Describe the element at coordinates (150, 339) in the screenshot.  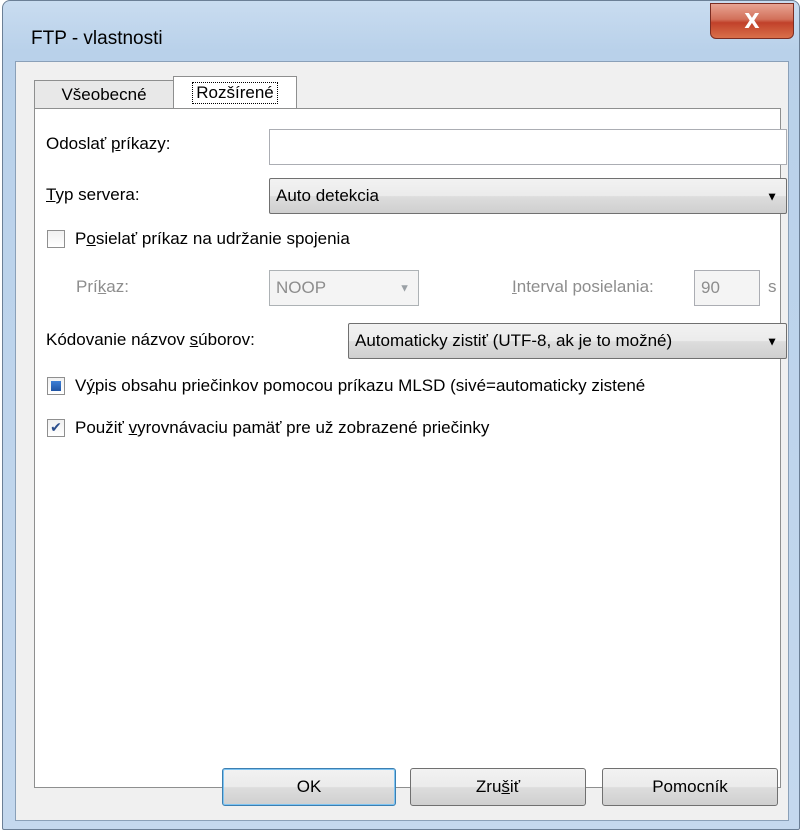
I see `file-name-encoding-label: Kódovanie názvov súborov:` at that location.